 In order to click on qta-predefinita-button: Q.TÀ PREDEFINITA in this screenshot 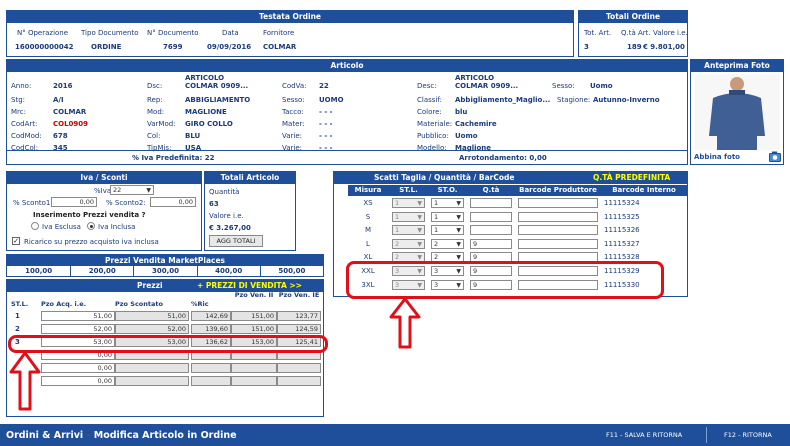, I will do `click(632, 178)`.